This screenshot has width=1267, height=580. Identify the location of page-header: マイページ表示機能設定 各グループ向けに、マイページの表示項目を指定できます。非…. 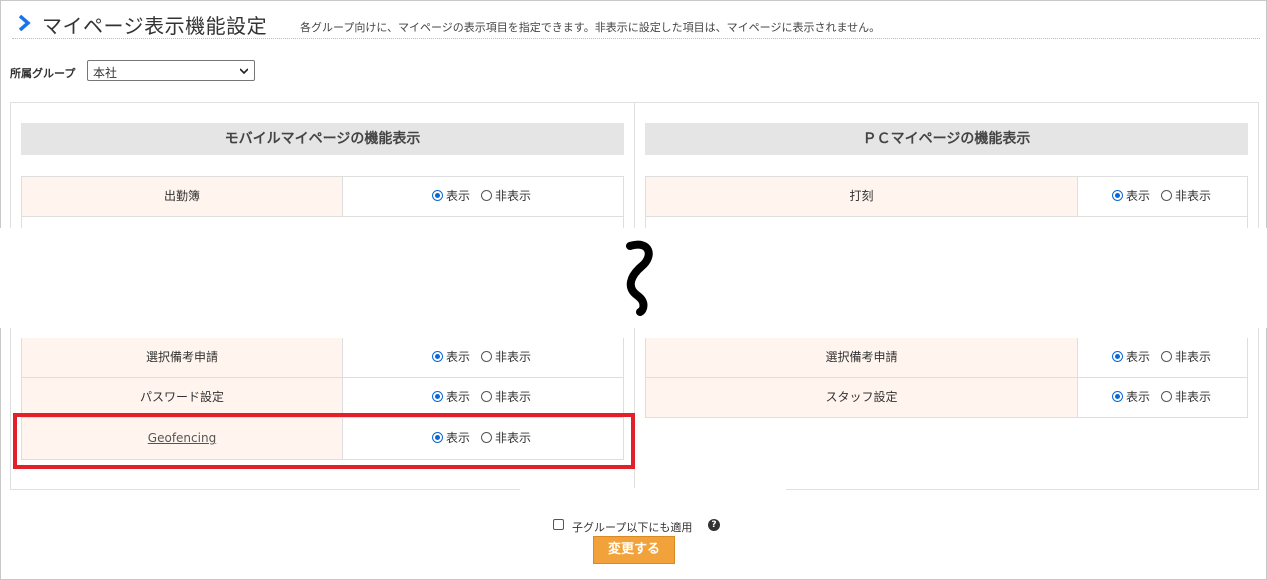
(636, 23).